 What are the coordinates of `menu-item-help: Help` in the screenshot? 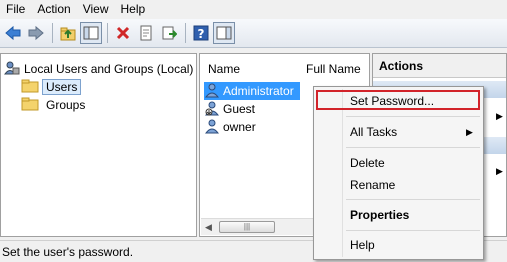 It's located at (362, 245).